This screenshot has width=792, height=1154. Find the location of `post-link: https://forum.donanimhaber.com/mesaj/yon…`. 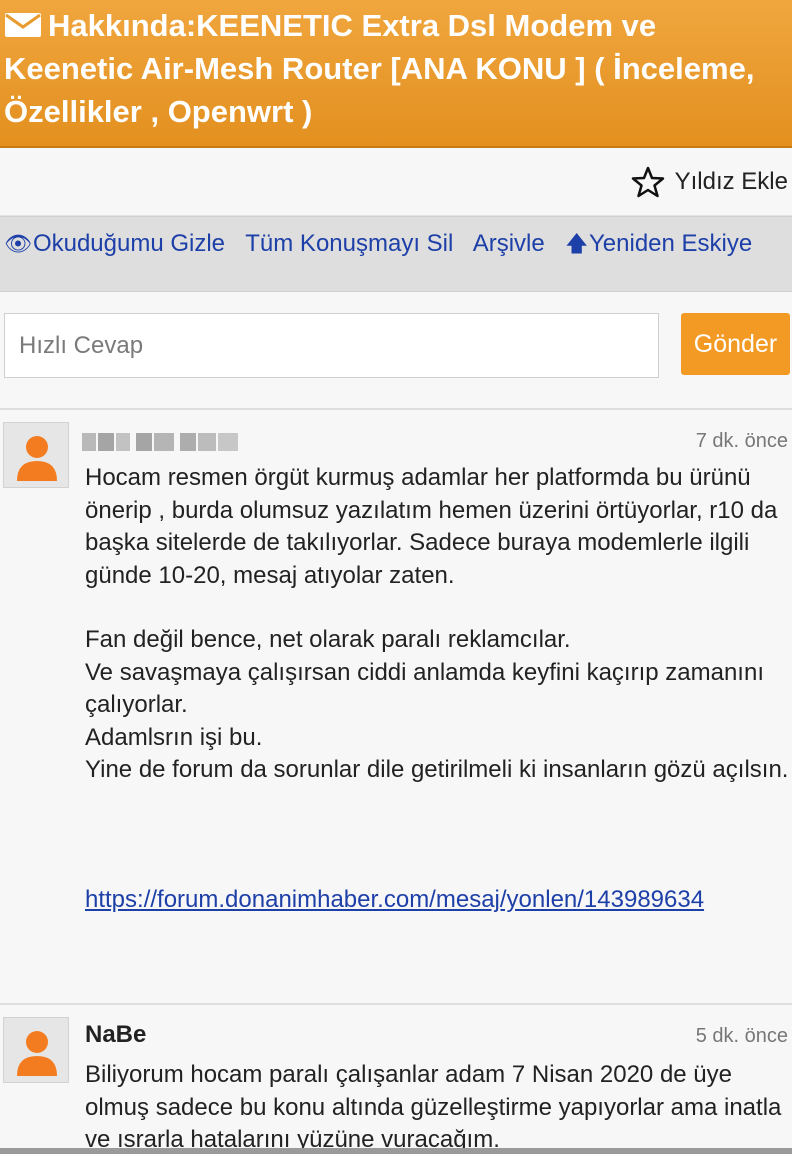

post-link: https://forum.donanimhaber.com/mesaj/yon… is located at coordinates (394, 899).